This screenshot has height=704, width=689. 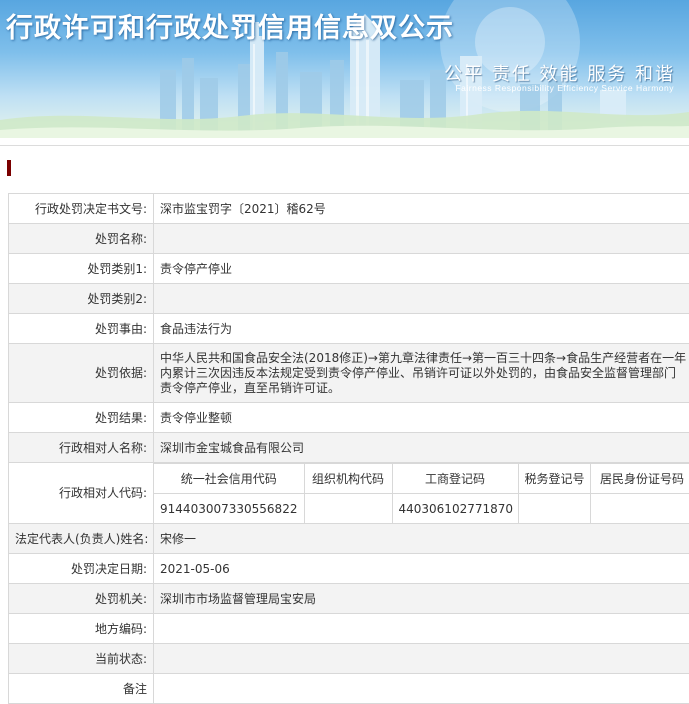 What do you see at coordinates (81, 659) in the screenshot?
I see `current-status-label: 当前状态:` at bounding box center [81, 659].